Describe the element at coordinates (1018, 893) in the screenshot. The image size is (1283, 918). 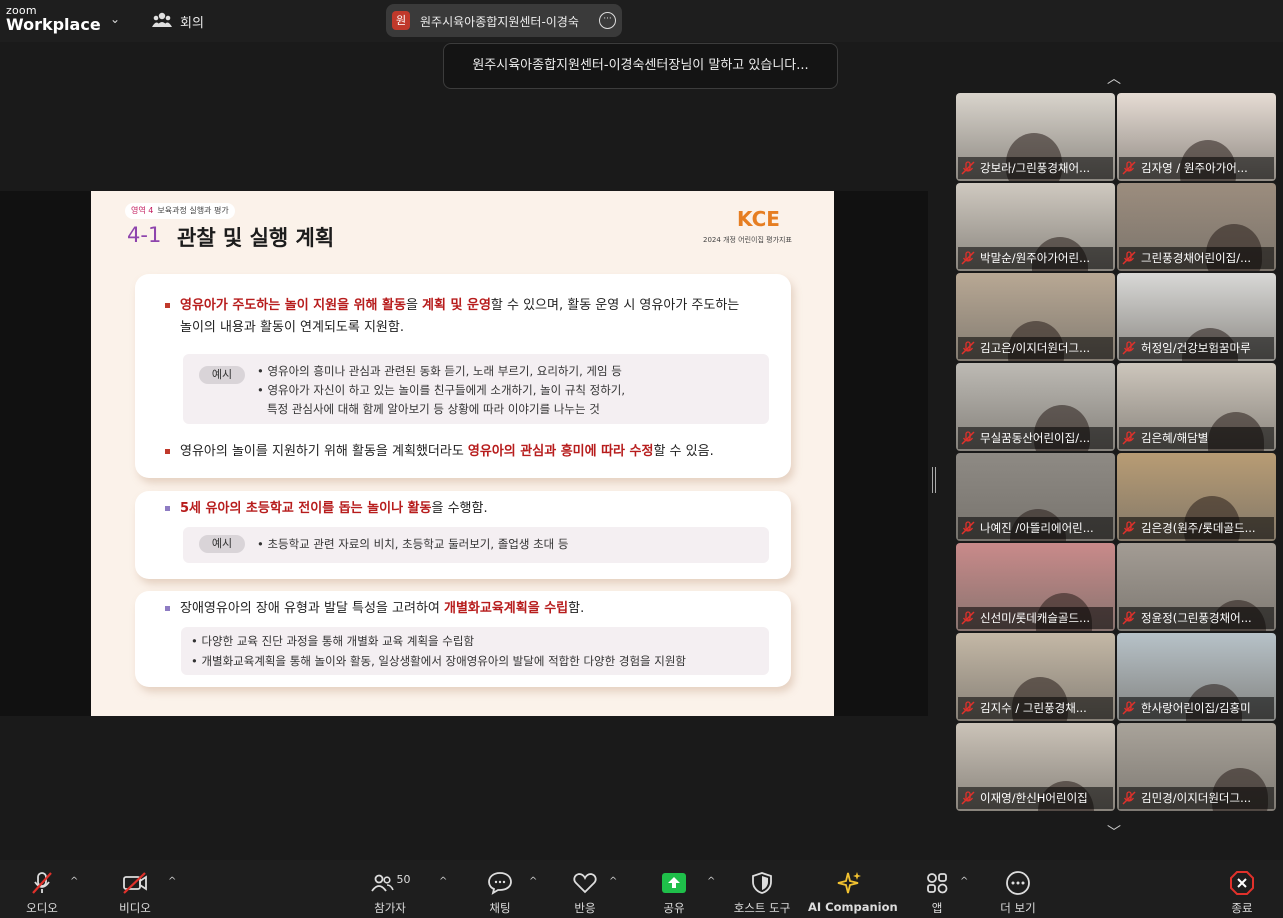
I see `more-button: 더 보기` at that location.